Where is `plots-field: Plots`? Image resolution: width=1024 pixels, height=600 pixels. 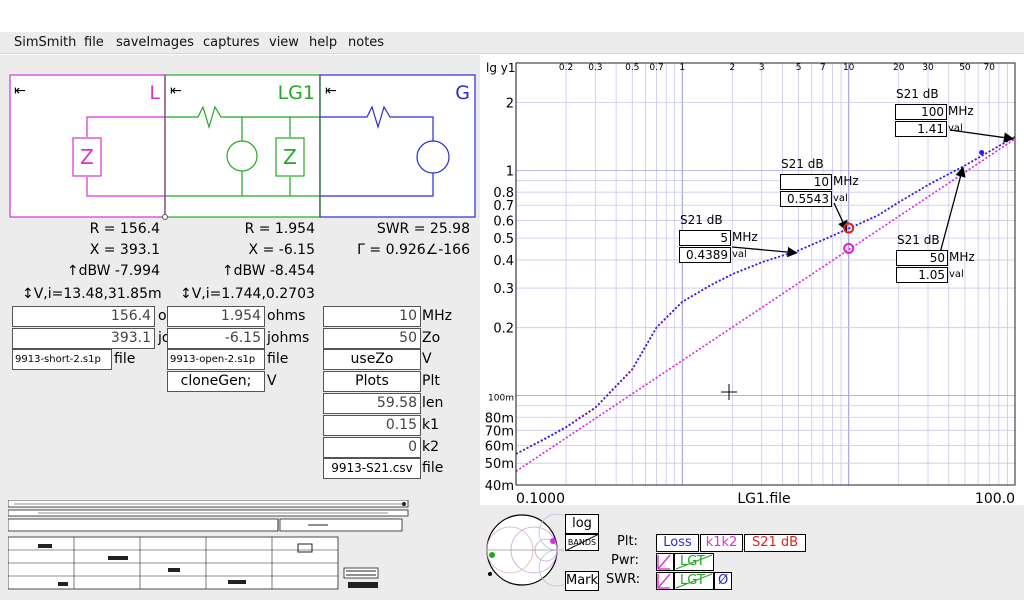 plots-field: Plots is located at coordinates (372, 381).